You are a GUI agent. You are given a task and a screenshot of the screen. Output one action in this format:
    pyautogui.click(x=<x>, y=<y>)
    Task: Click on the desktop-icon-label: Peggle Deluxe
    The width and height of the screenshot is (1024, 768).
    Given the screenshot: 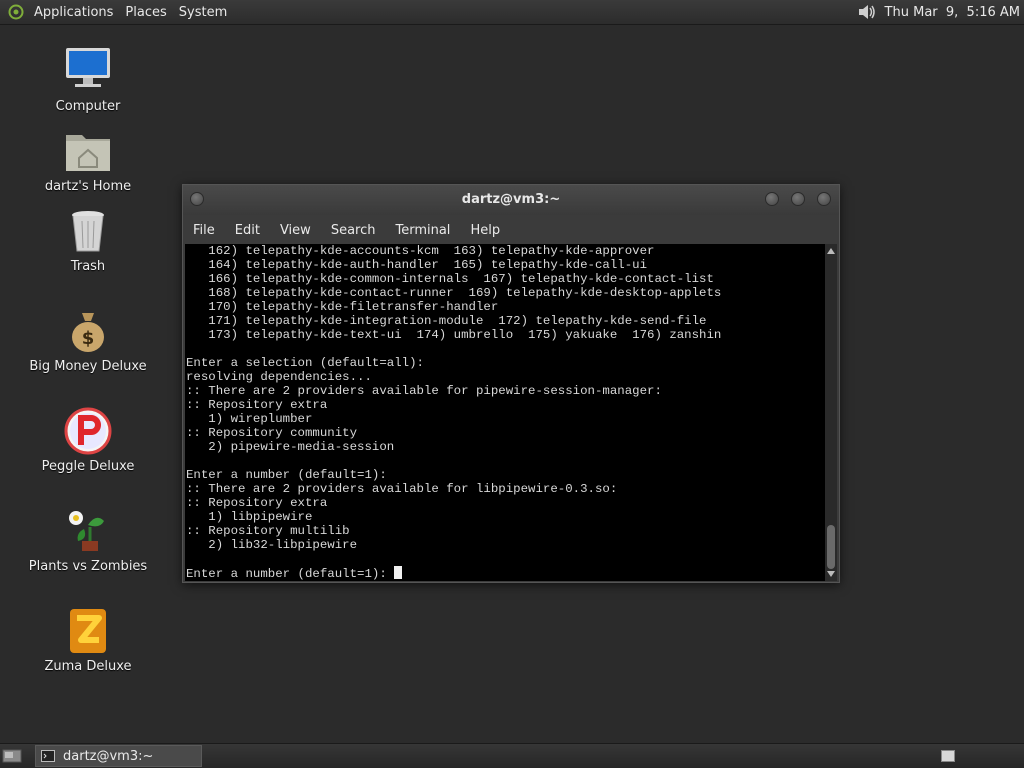 What is the action you would take?
    pyautogui.click(x=88, y=466)
    